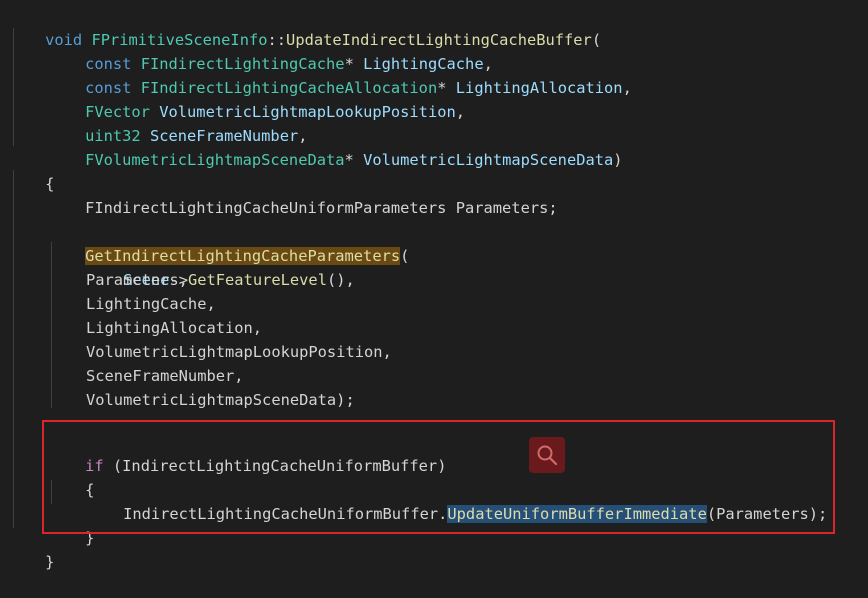  I want to click on argument: VolumetricLightmapSceneData);, so click(220, 400).